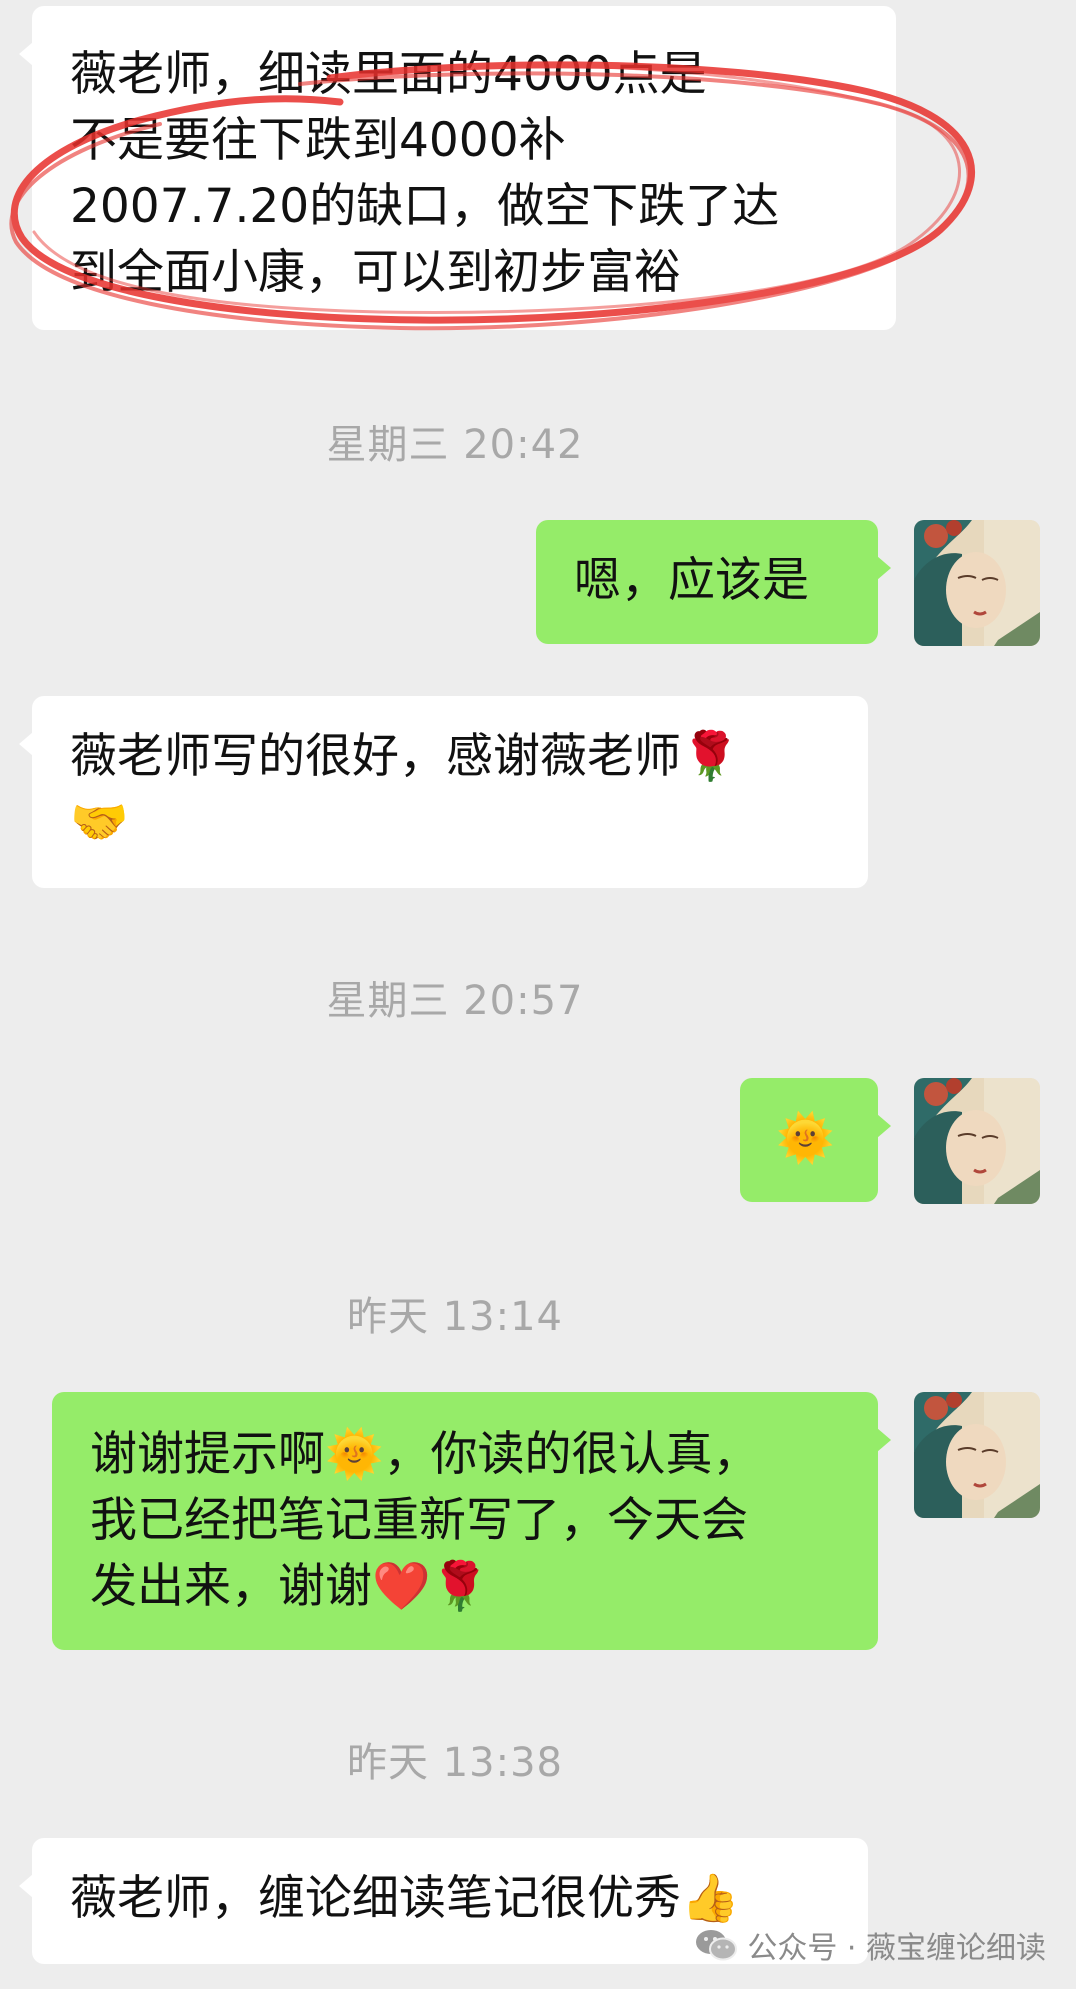  What do you see at coordinates (455, 1317) in the screenshot?
I see `message-timestamp: 昨天 13:14` at bounding box center [455, 1317].